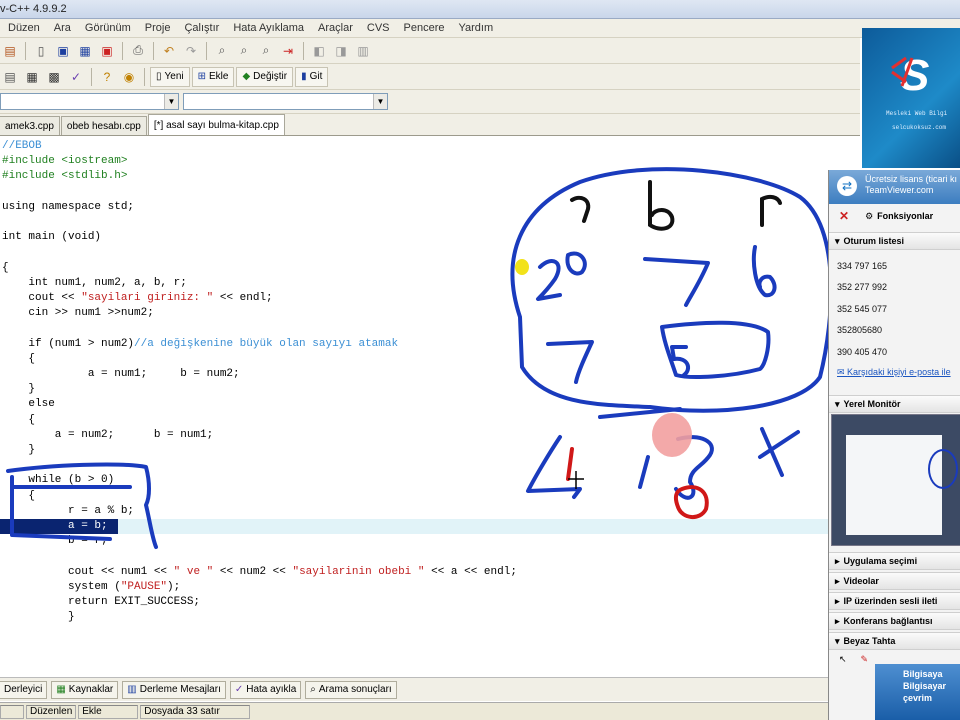  I want to click on brand-logo: S Mesleki Web Bilgi selcukoksuz.com, so click(911, 98).